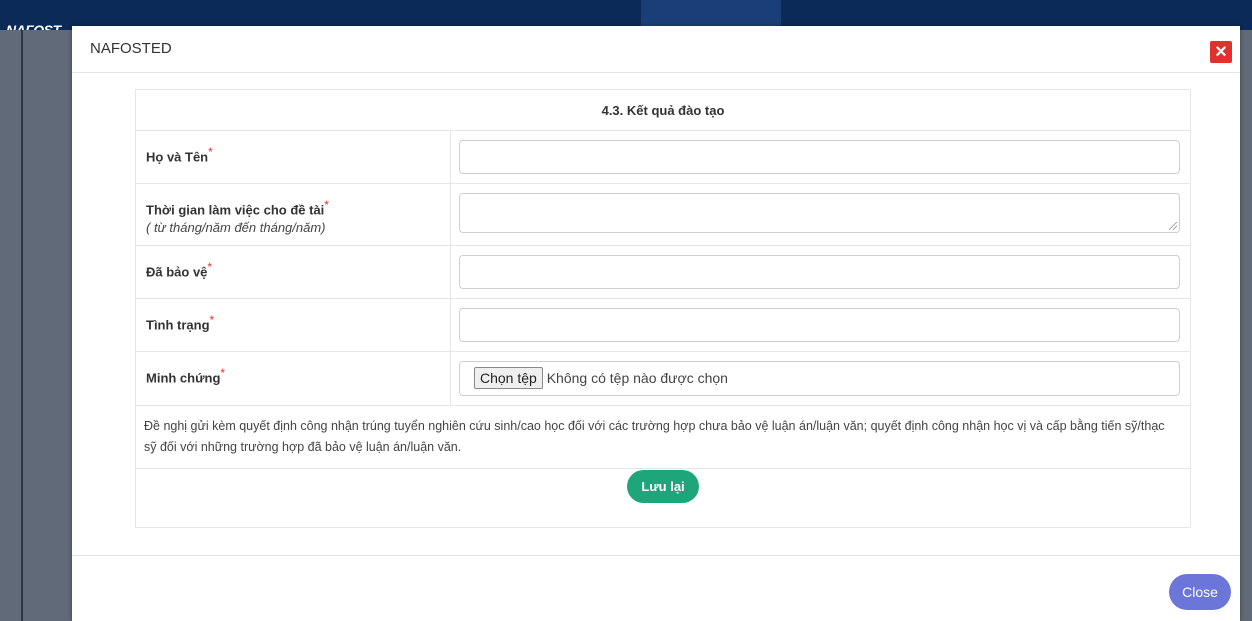 Image resolution: width=1252 pixels, height=621 pixels. I want to click on field-label-status-text: Tình trạng, so click(178, 325).